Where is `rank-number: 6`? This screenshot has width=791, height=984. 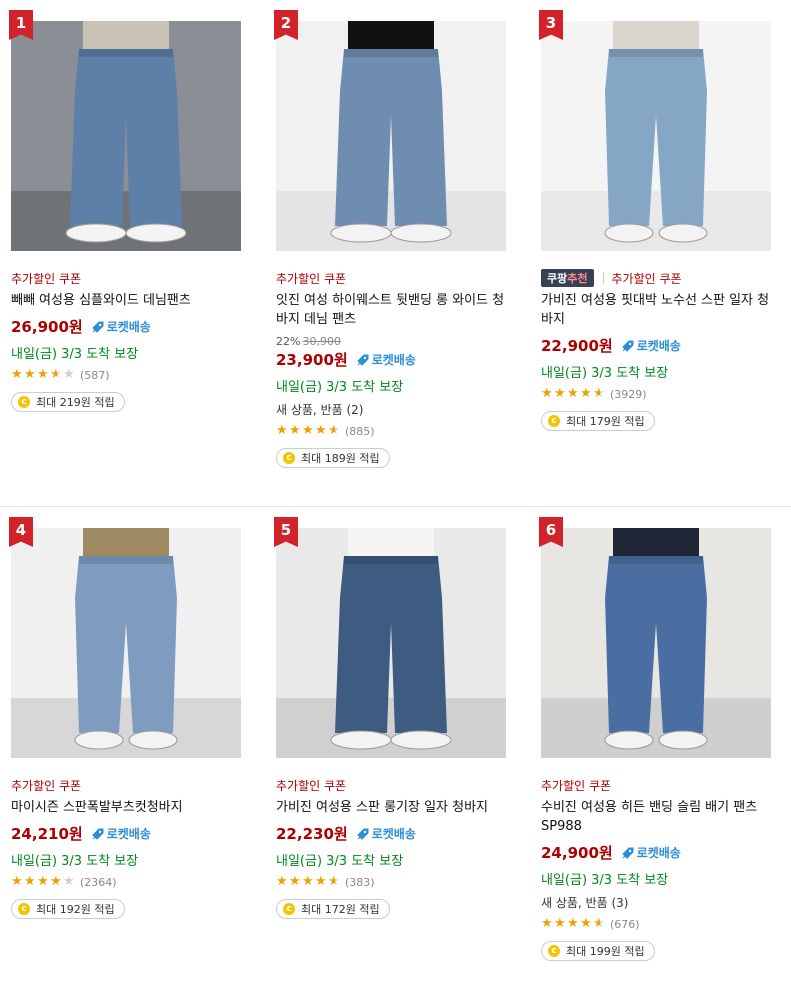 rank-number: 6 is located at coordinates (551, 530).